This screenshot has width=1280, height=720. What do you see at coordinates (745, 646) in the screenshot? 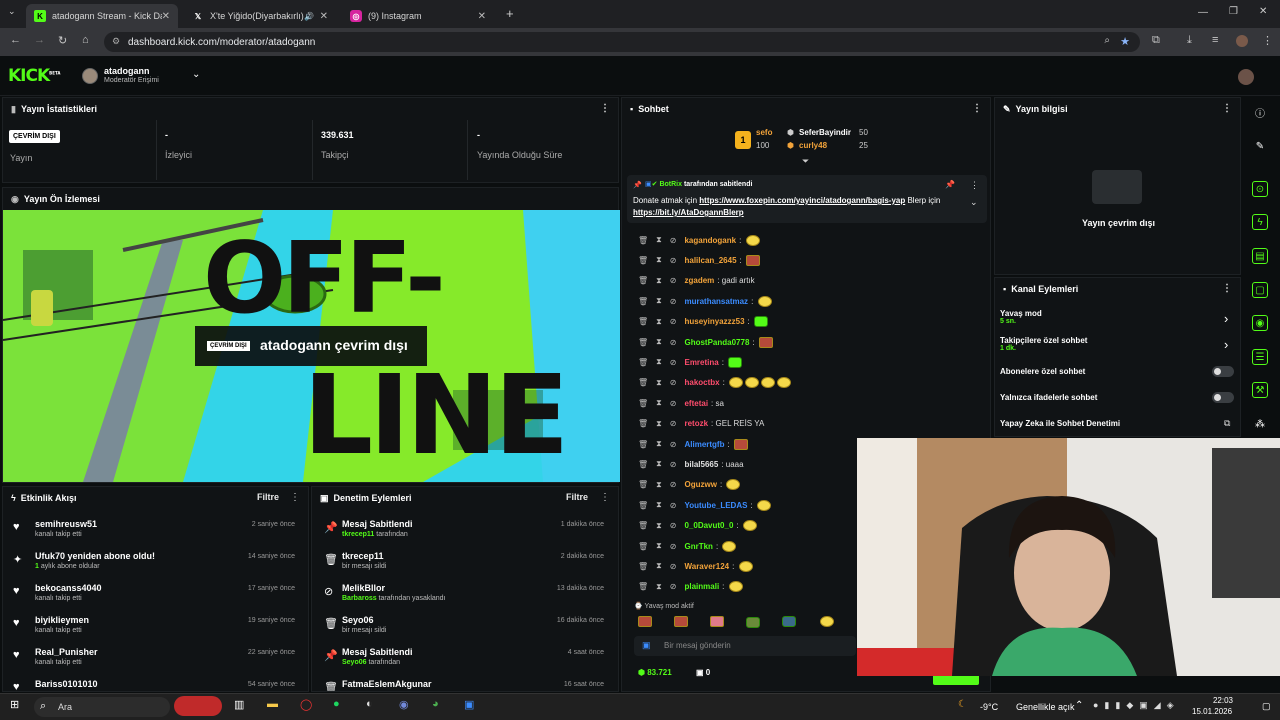
I see `chat-input: ▣ Bir mesaj gönderin` at bounding box center [745, 646].